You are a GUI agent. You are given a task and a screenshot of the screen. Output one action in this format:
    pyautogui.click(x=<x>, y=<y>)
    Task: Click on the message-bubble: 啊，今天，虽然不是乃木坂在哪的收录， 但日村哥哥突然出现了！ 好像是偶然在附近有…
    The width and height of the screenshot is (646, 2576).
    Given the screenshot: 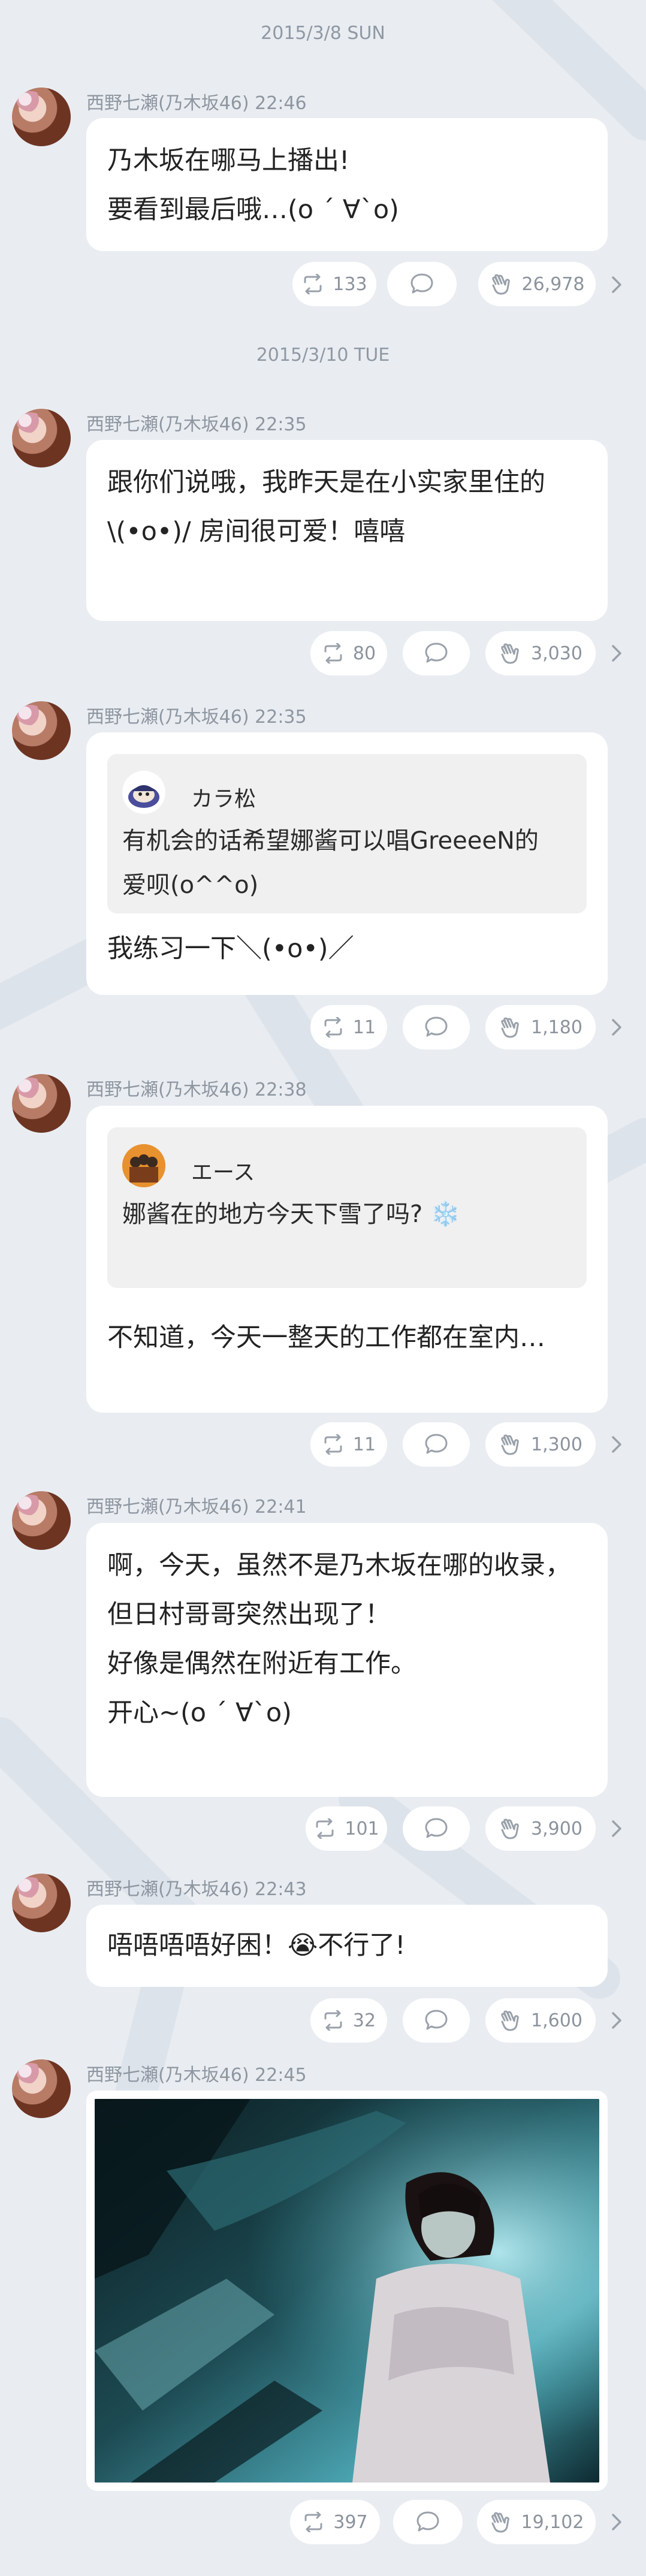 What is the action you would take?
    pyautogui.click(x=347, y=1660)
    